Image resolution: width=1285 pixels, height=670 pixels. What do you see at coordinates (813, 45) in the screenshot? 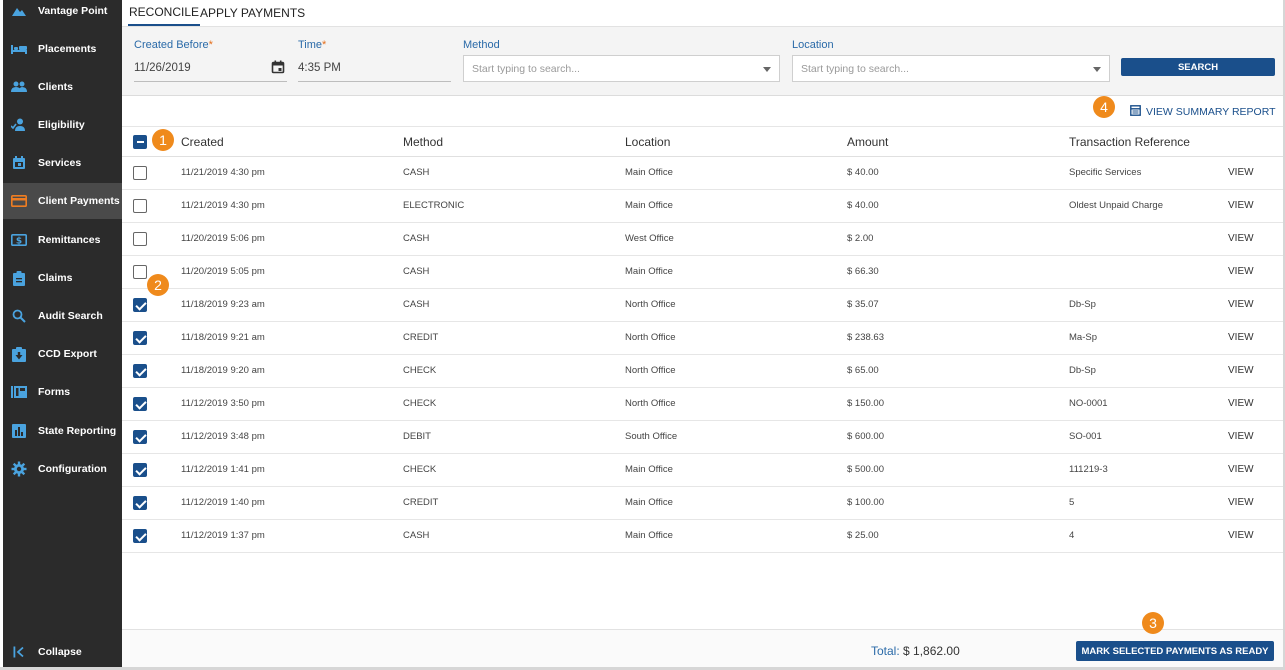
I see `location-label: Location` at bounding box center [813, 45].